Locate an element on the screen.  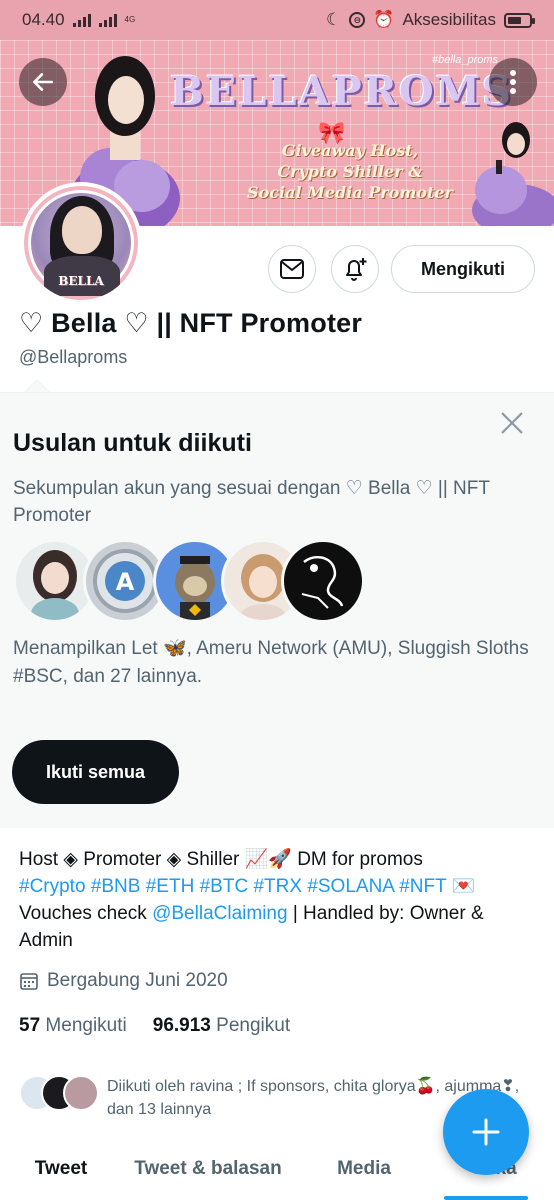
moon-icon: ☾ is located at coordinates (334, 19).